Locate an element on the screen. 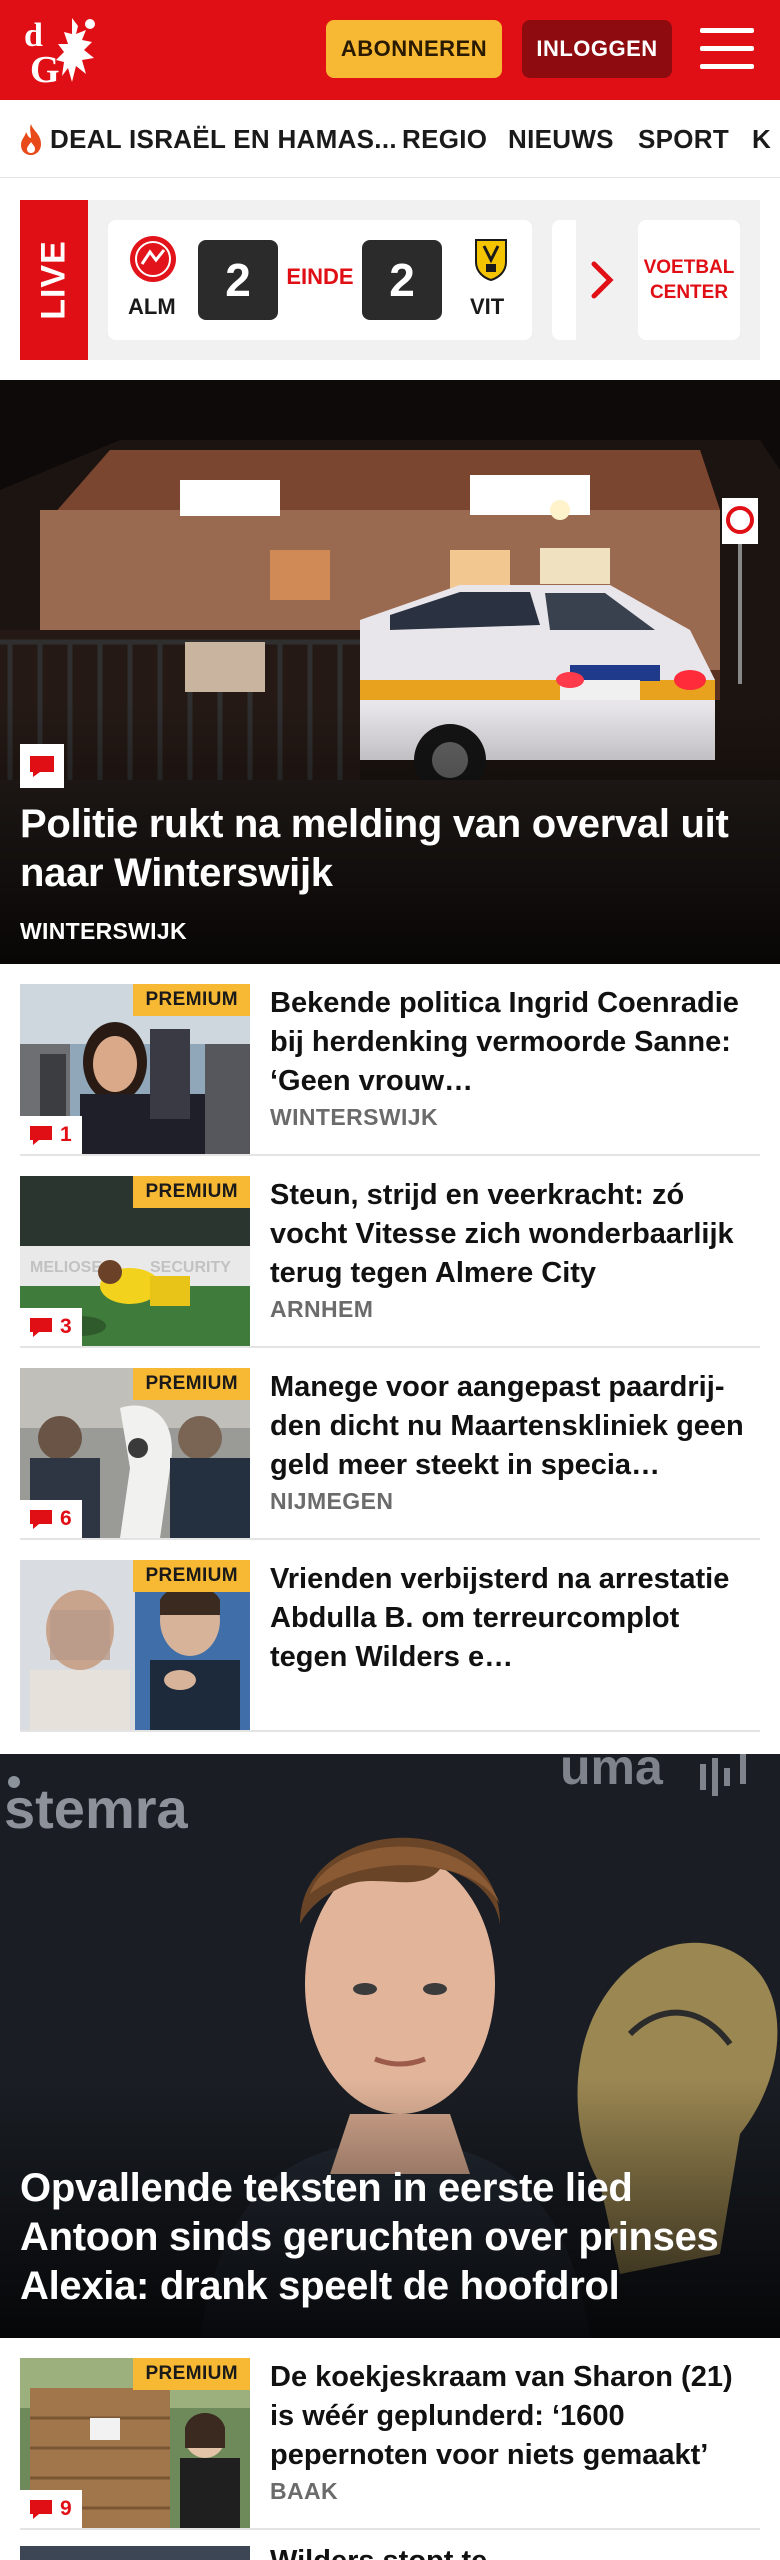 The height and width of the screenshot is (2560, 780). chevron-right-icon is located at coordinates (602, 280).